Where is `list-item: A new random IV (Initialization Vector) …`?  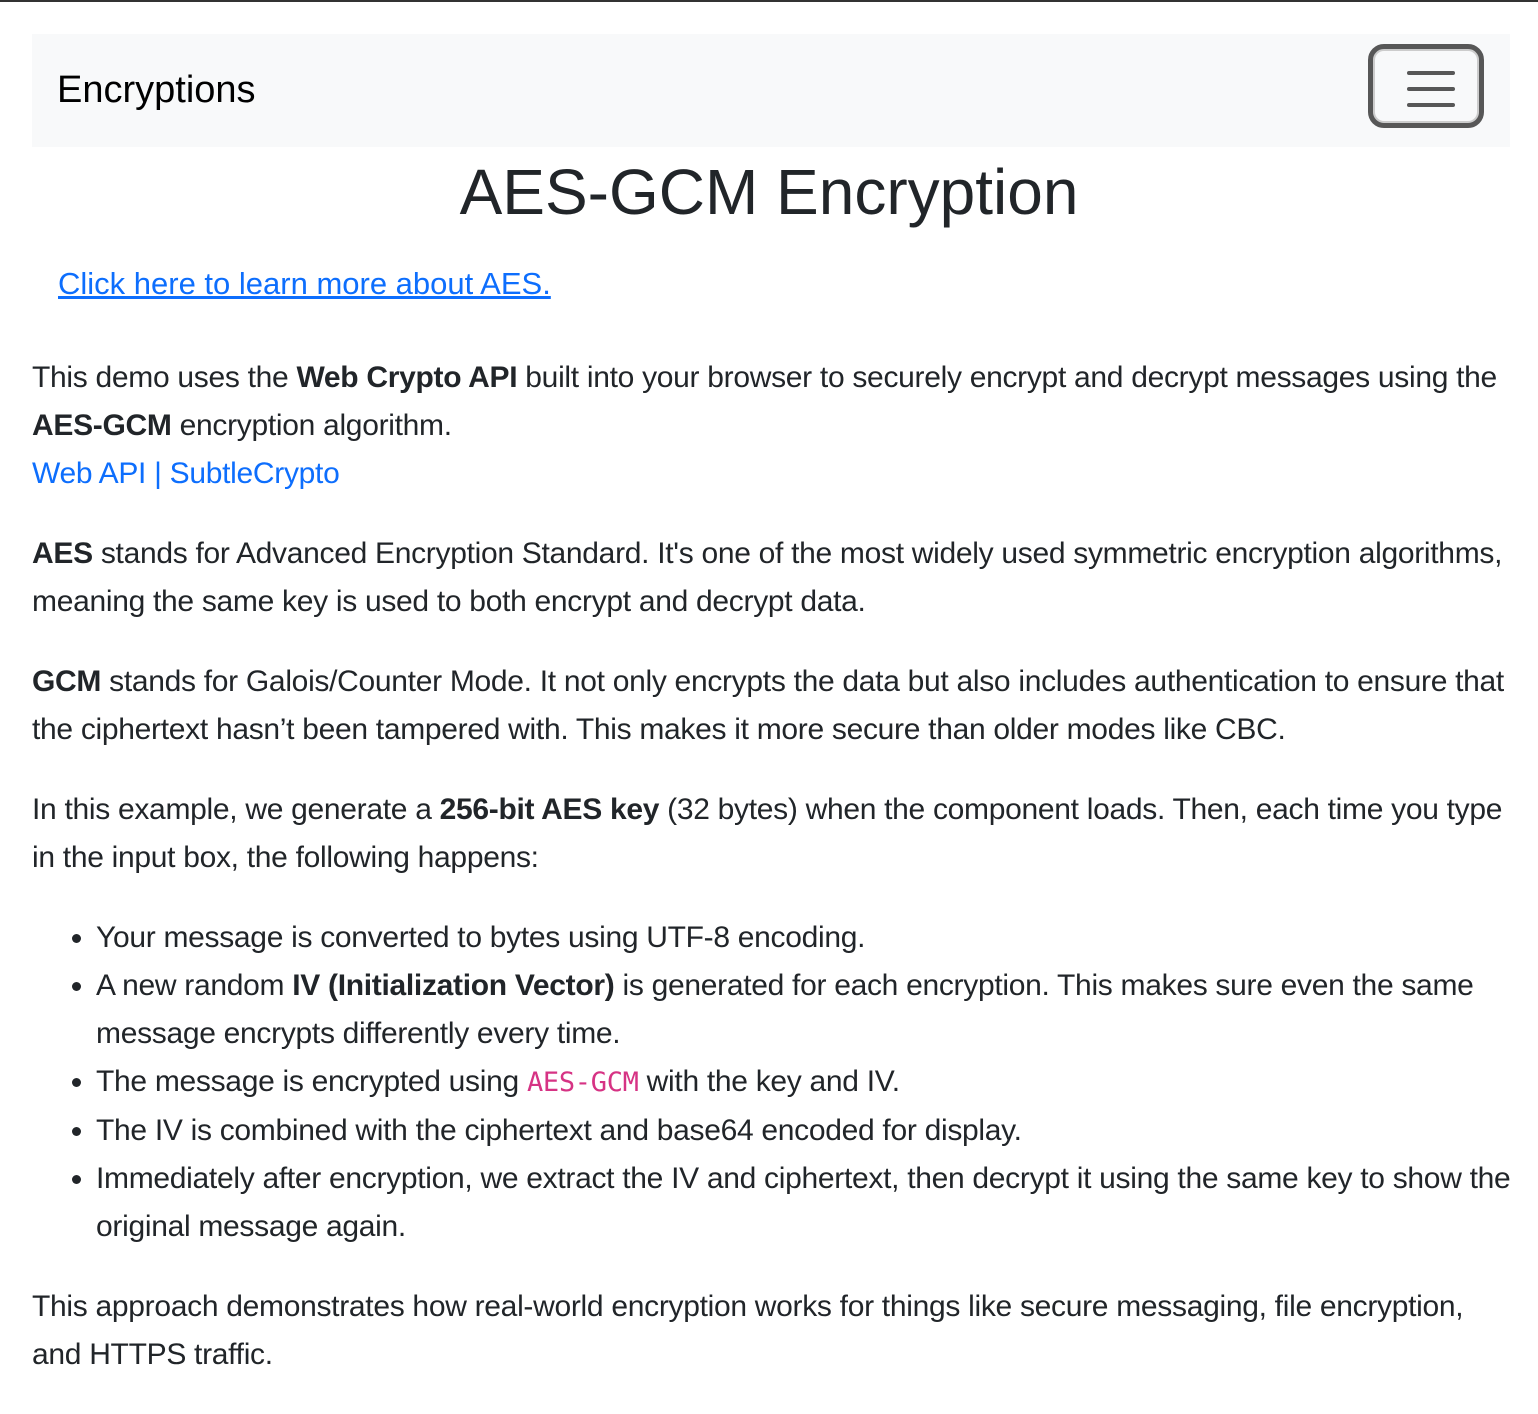 list-item: A new random IV (Initialization Vector) … is located at coordinates (804, 1010).